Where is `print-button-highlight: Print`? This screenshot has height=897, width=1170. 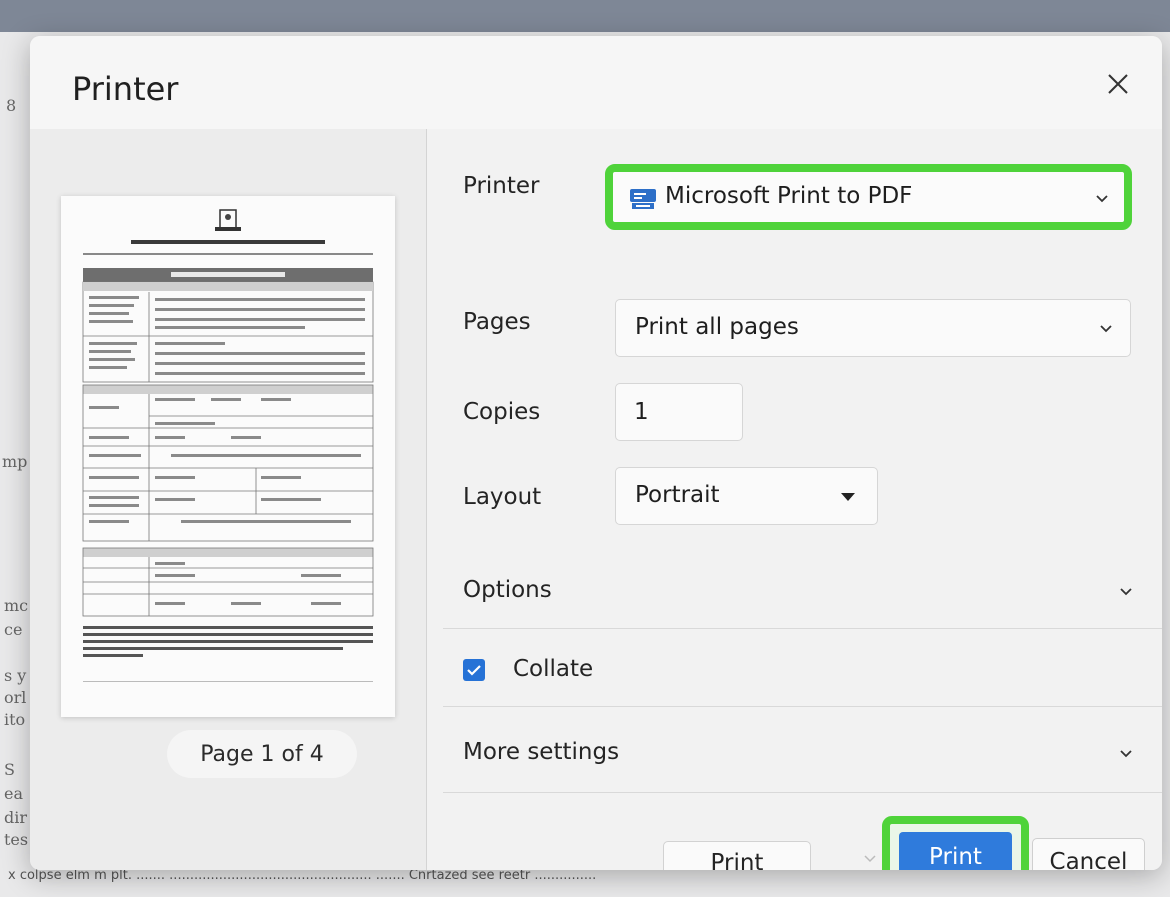 print-button-highlight: Print is located at coordinates (955, 843).